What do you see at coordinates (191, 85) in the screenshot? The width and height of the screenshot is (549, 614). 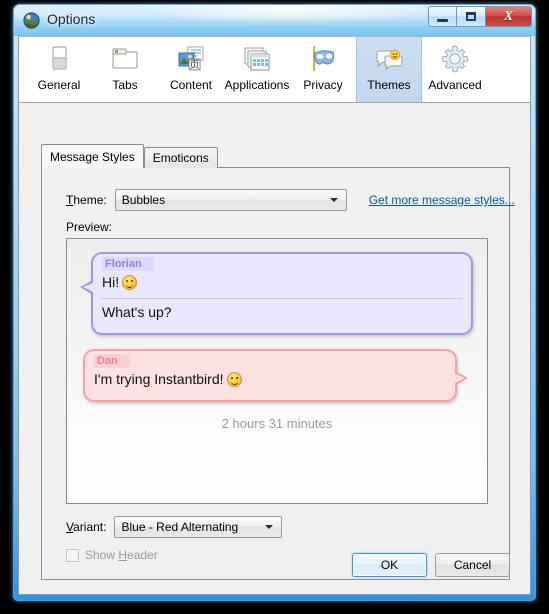 I see `toolbar-item-label: Content` at bounding box center [191, 85].